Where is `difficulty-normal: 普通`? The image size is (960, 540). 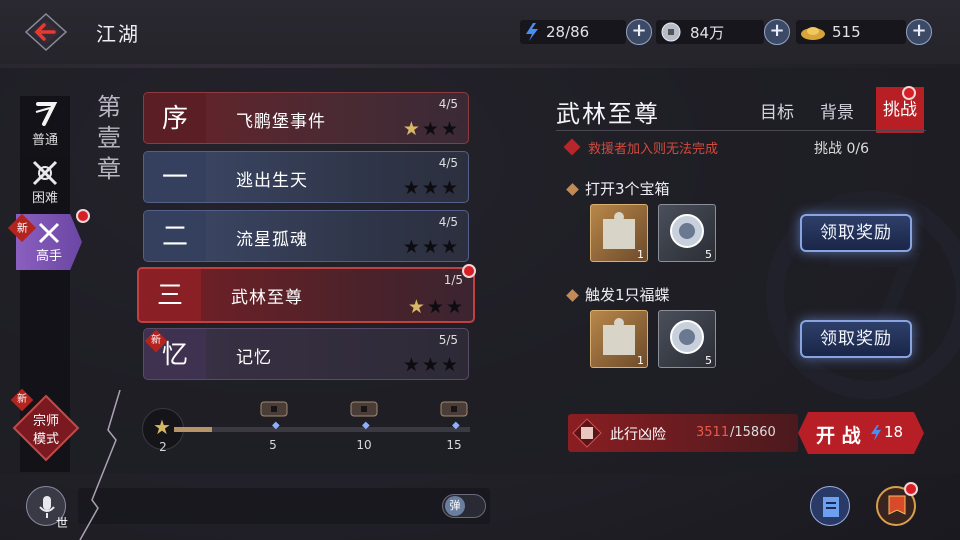 difficulty-normal: 普通 is located at coordinates (45, 126).